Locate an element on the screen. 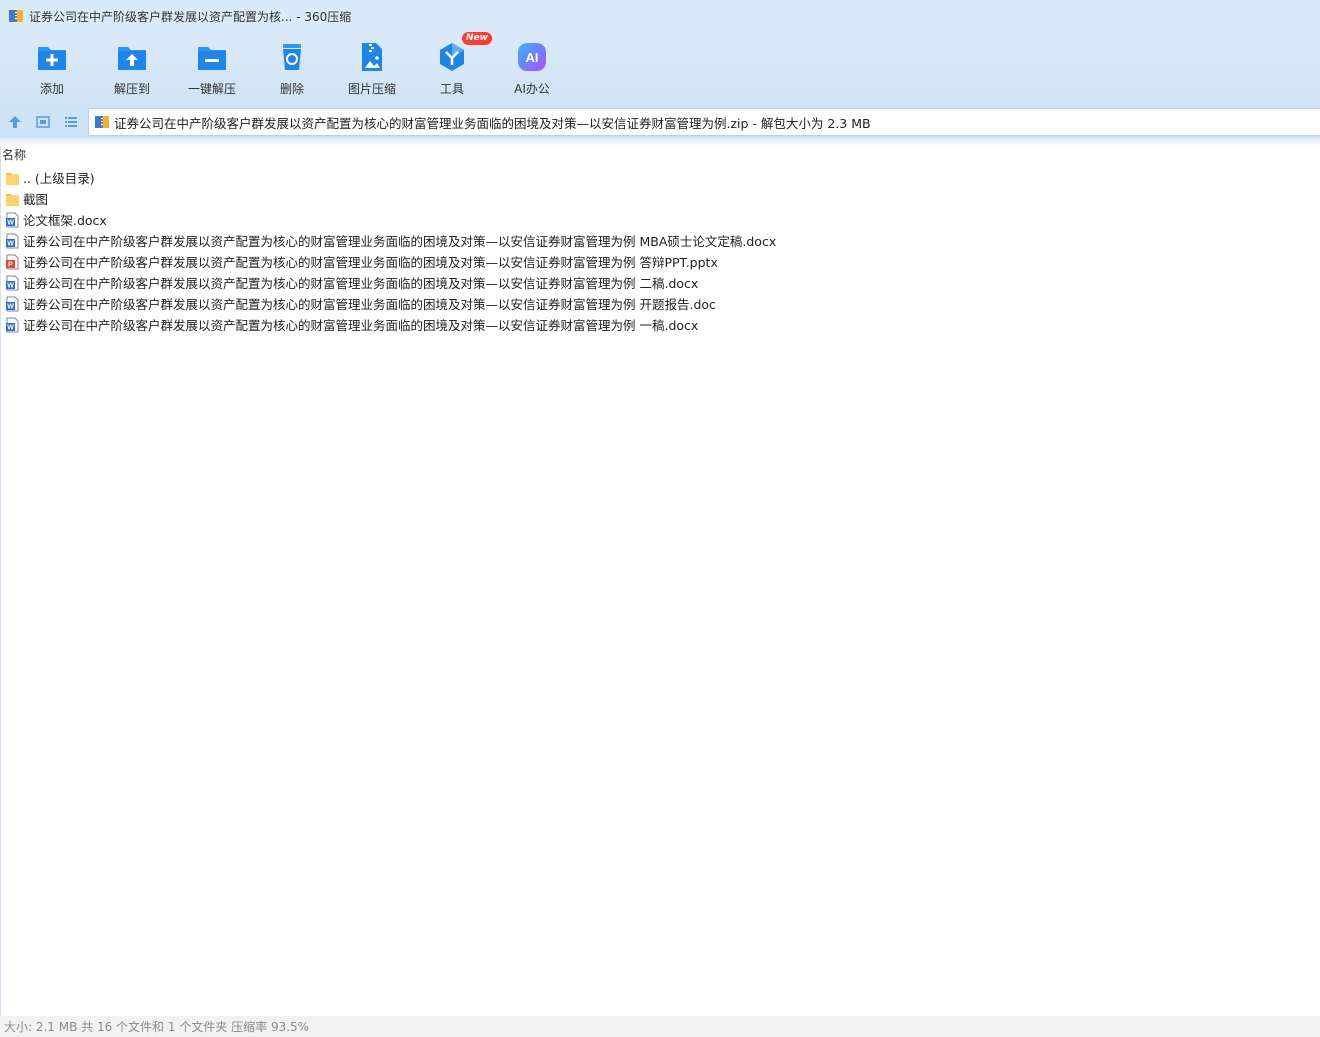 The width and height of the screenshot is (1320, 1037). list-item-folder: 截图 is located at coordinates (660, 198).